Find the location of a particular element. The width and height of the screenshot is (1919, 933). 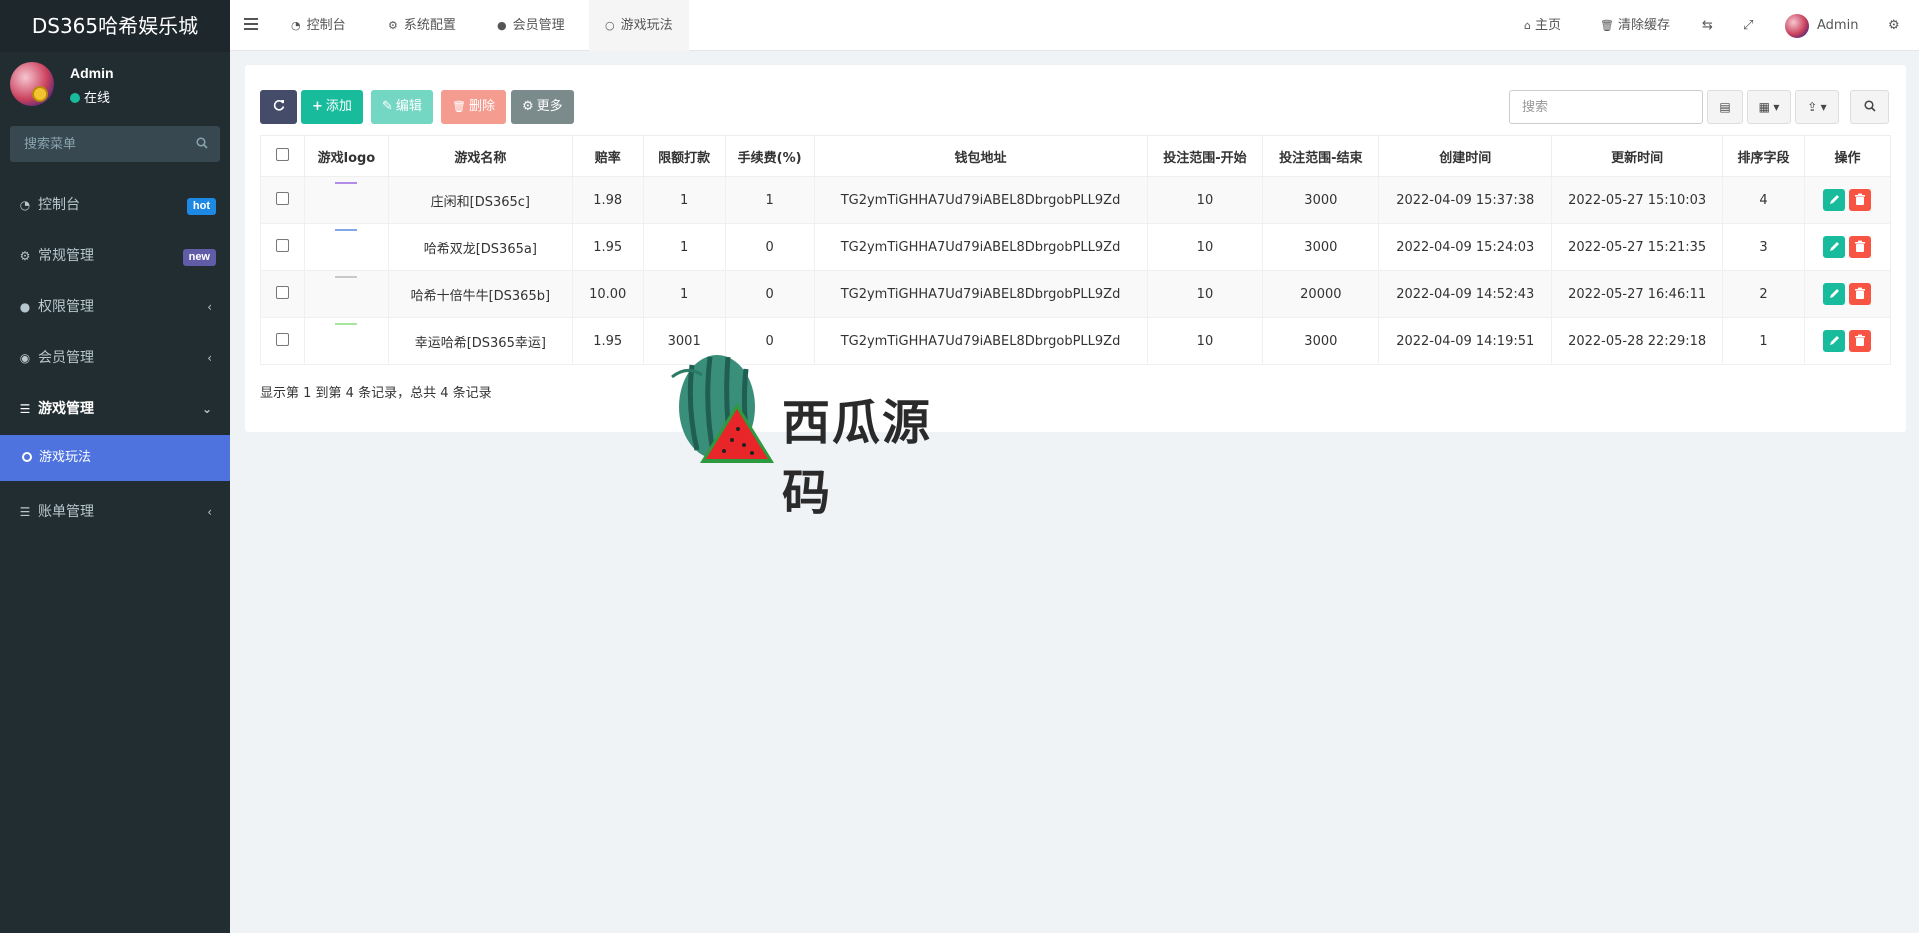

cell-created: 2022-04-09 14:19:51 is located at coordinates (1465, 341).